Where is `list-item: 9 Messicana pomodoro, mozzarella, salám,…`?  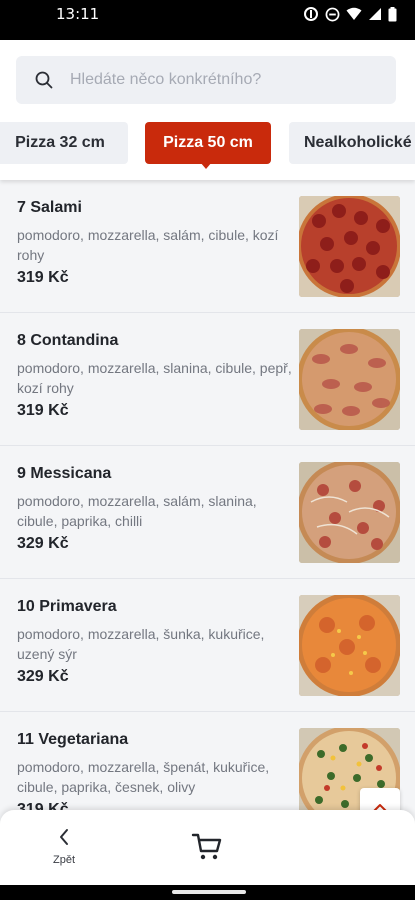
list-item: 9 Messicana pomodoro, mozzarella, salám,… is located at coordinates (207, 512).